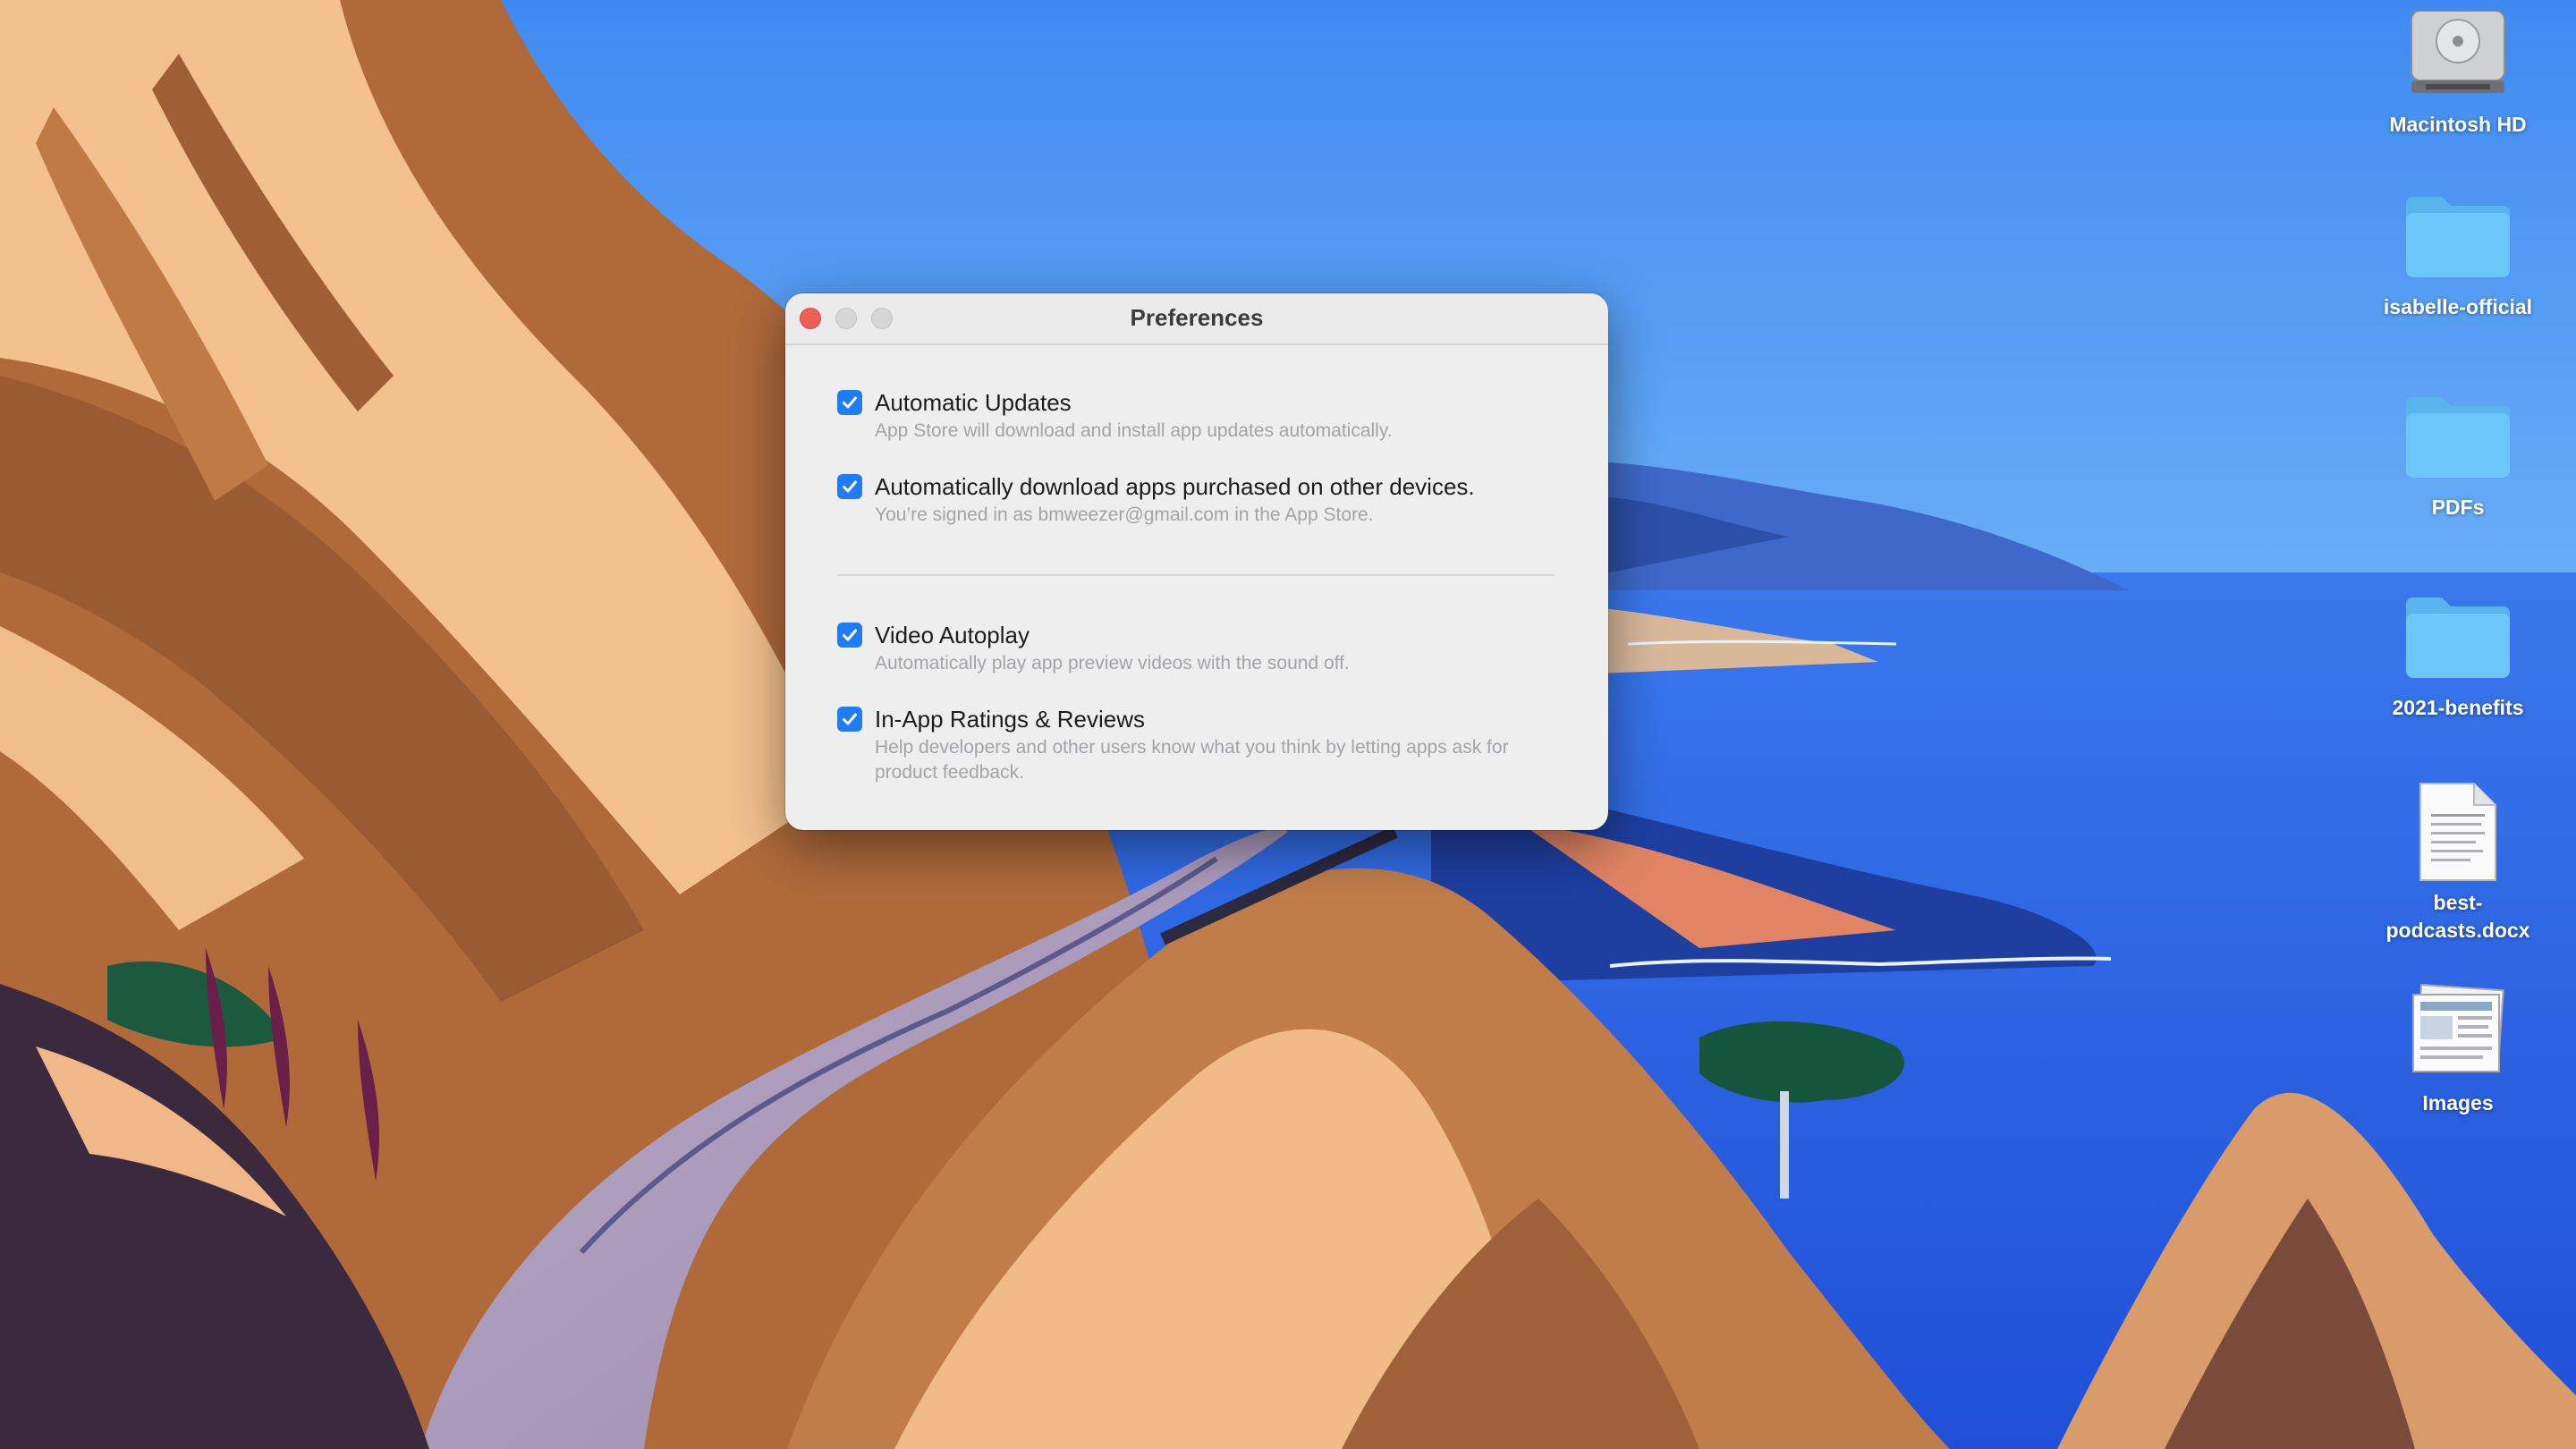 Image resolution: width=2576 pixels, height=1449 pixels. Describe the element at coordinates (2458, 1032) in the screenshot. I see `image-stack-icon` at that location.